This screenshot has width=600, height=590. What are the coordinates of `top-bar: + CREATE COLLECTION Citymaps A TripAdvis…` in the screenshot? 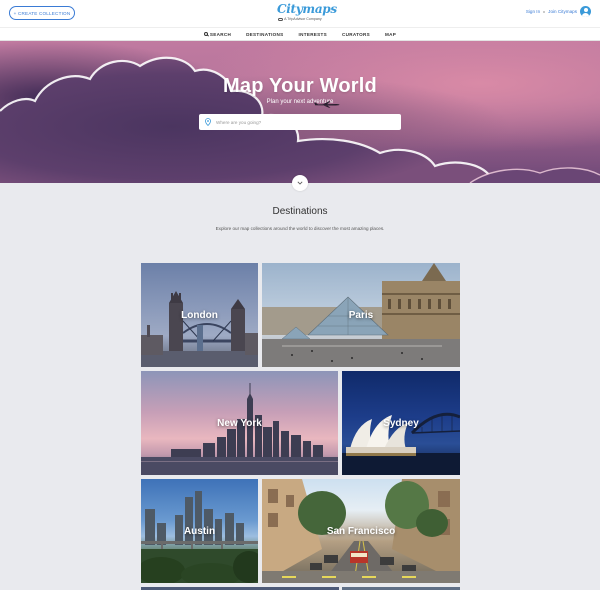 It's located at (300, 13).